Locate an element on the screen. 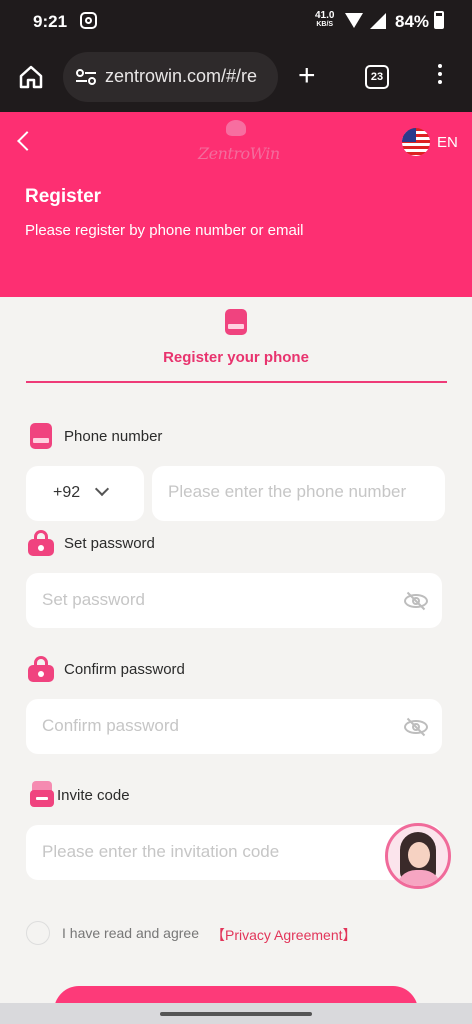 The image size is (472, 1024). phone-input is located at coordinates (300, 492).